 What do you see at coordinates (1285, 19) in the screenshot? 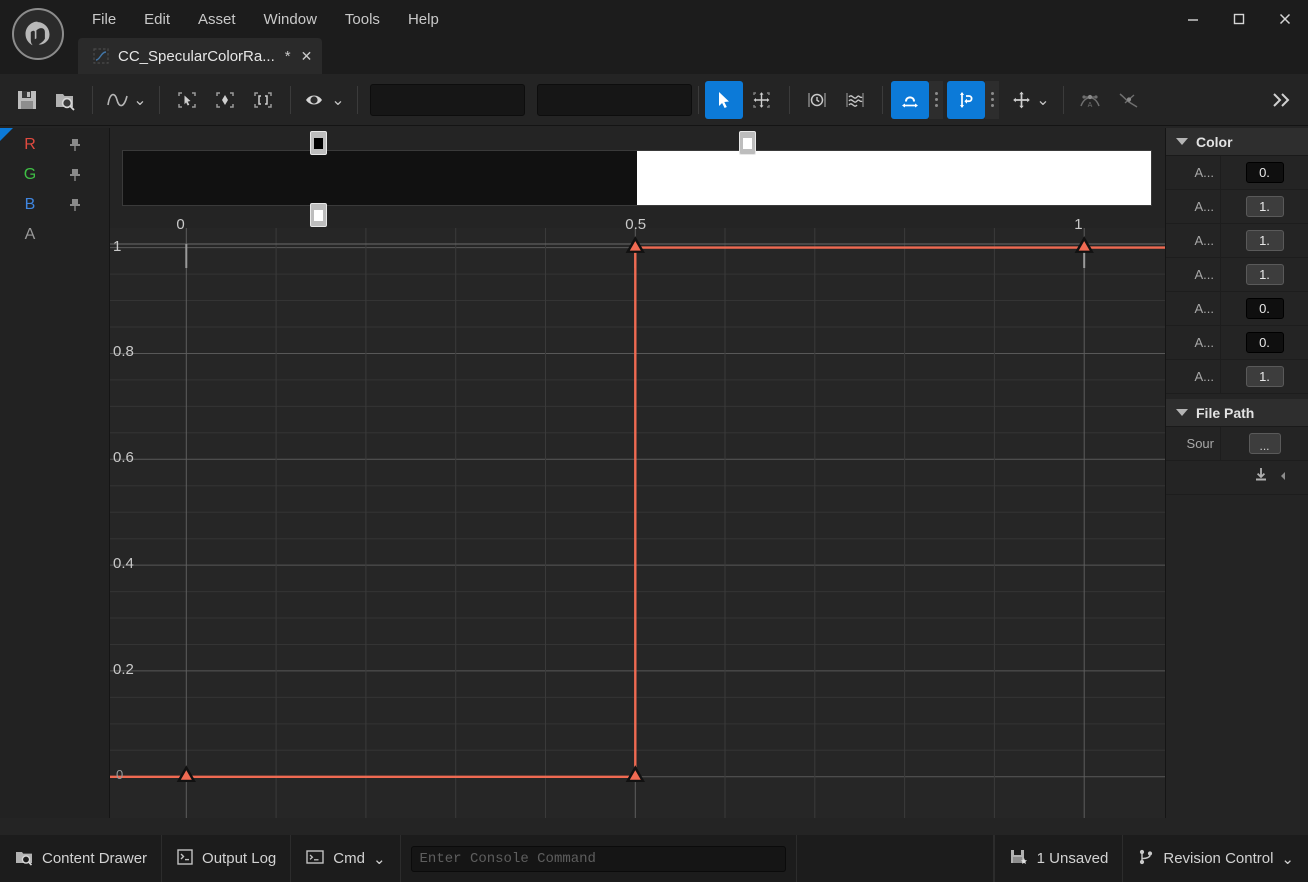
I see `close-button` at bounding box center [1285, 19].